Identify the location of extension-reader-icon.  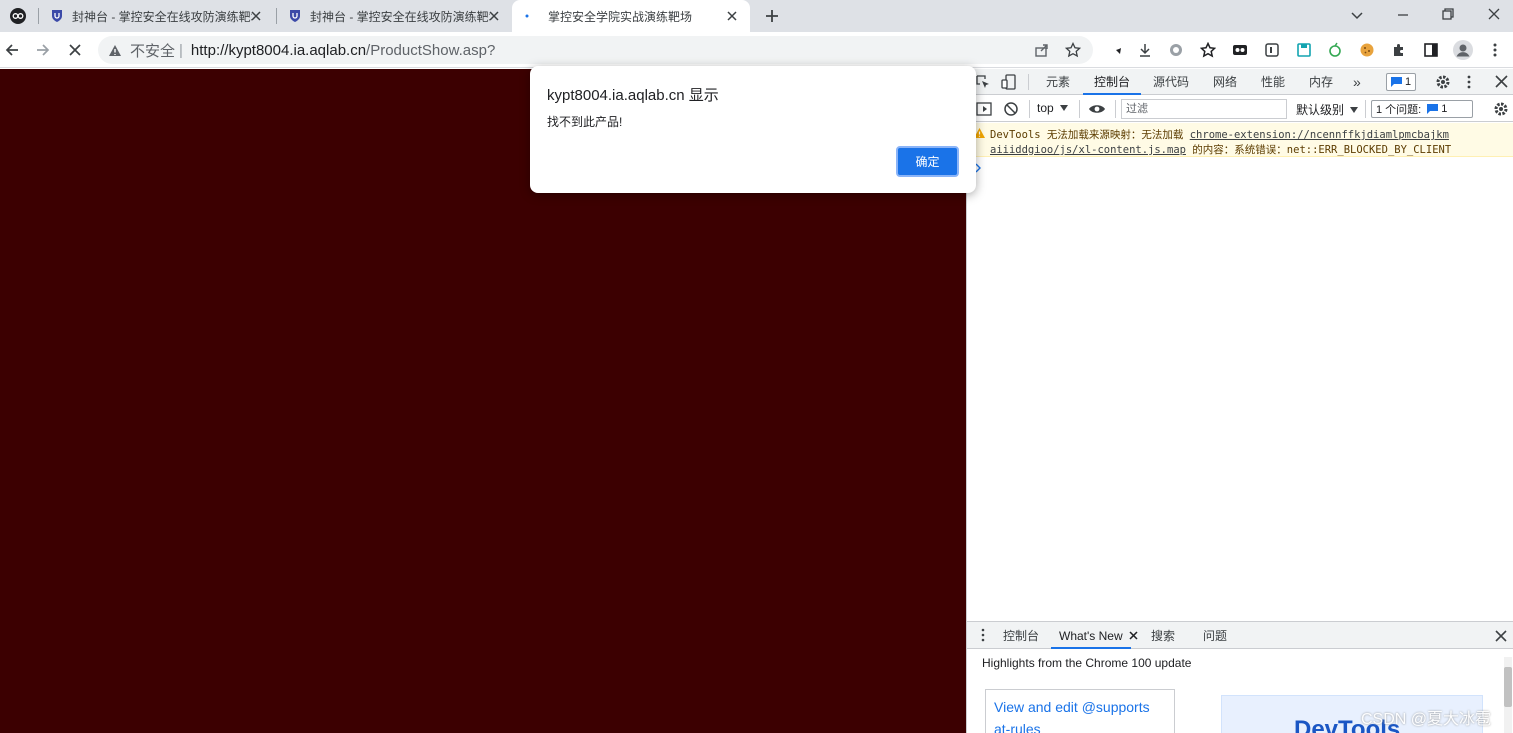
(1272, 50).